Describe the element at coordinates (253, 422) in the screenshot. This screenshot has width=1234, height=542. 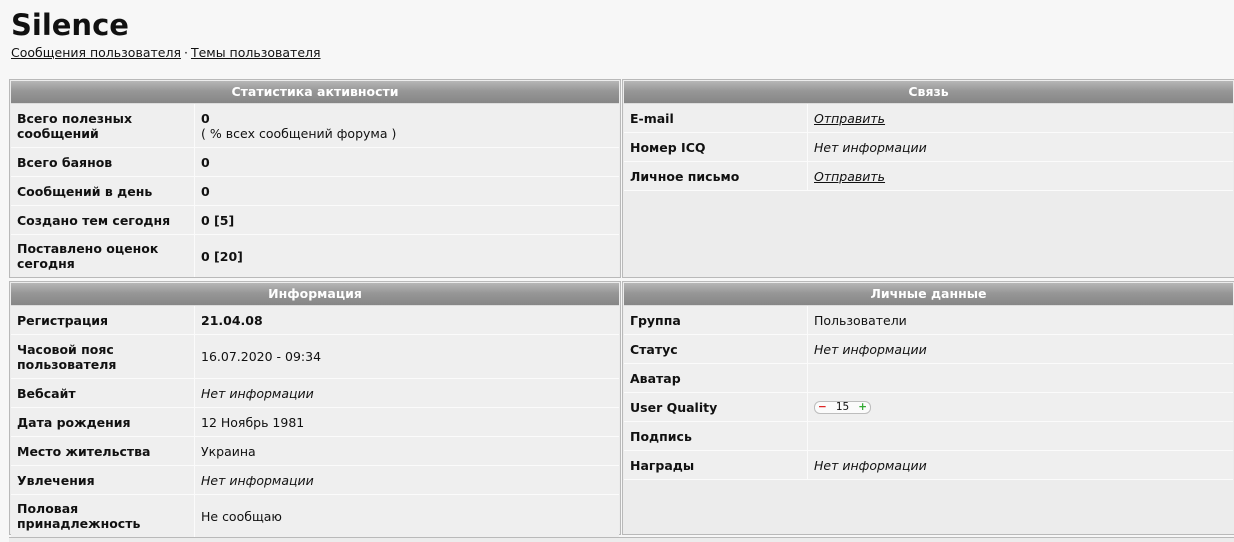
I see `info-value: 12 Ноябрь 1981` at that location.